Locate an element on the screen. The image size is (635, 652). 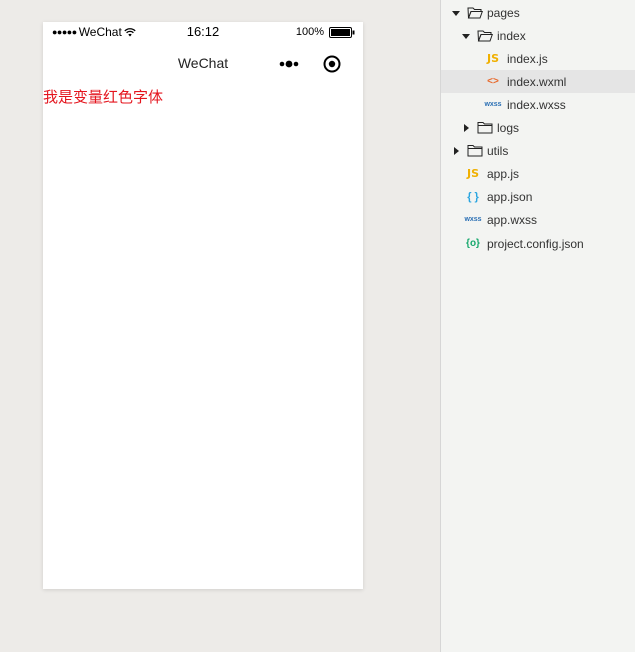
tree-item-label: index.wxml is located at coordinates (537, 81).